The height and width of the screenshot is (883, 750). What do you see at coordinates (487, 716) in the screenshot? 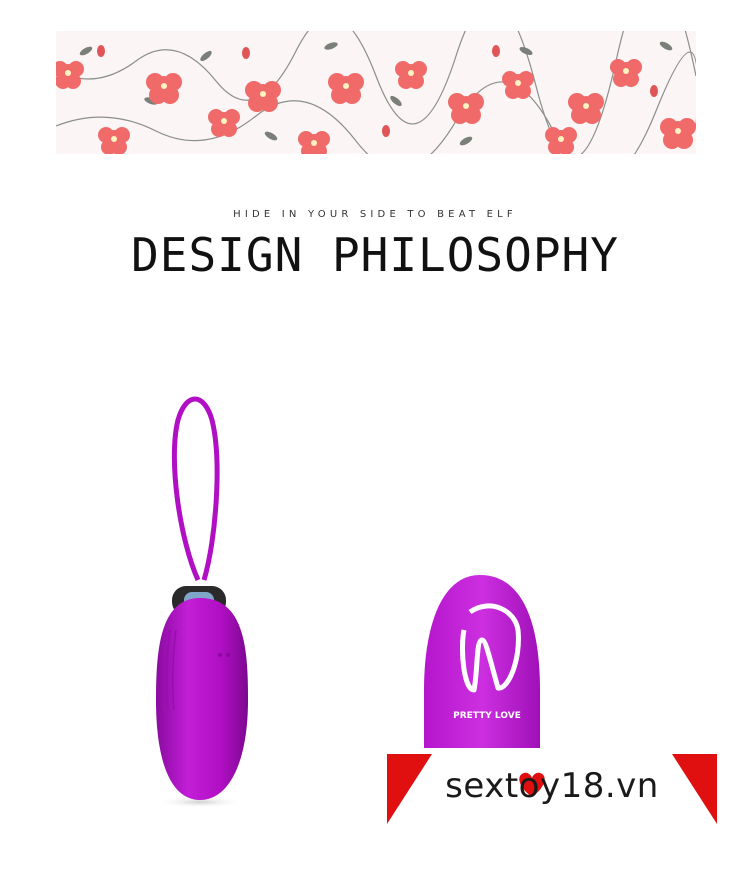
I see `remote-brand-label: PRETTY LOVE` at bounding box center [487, 716].